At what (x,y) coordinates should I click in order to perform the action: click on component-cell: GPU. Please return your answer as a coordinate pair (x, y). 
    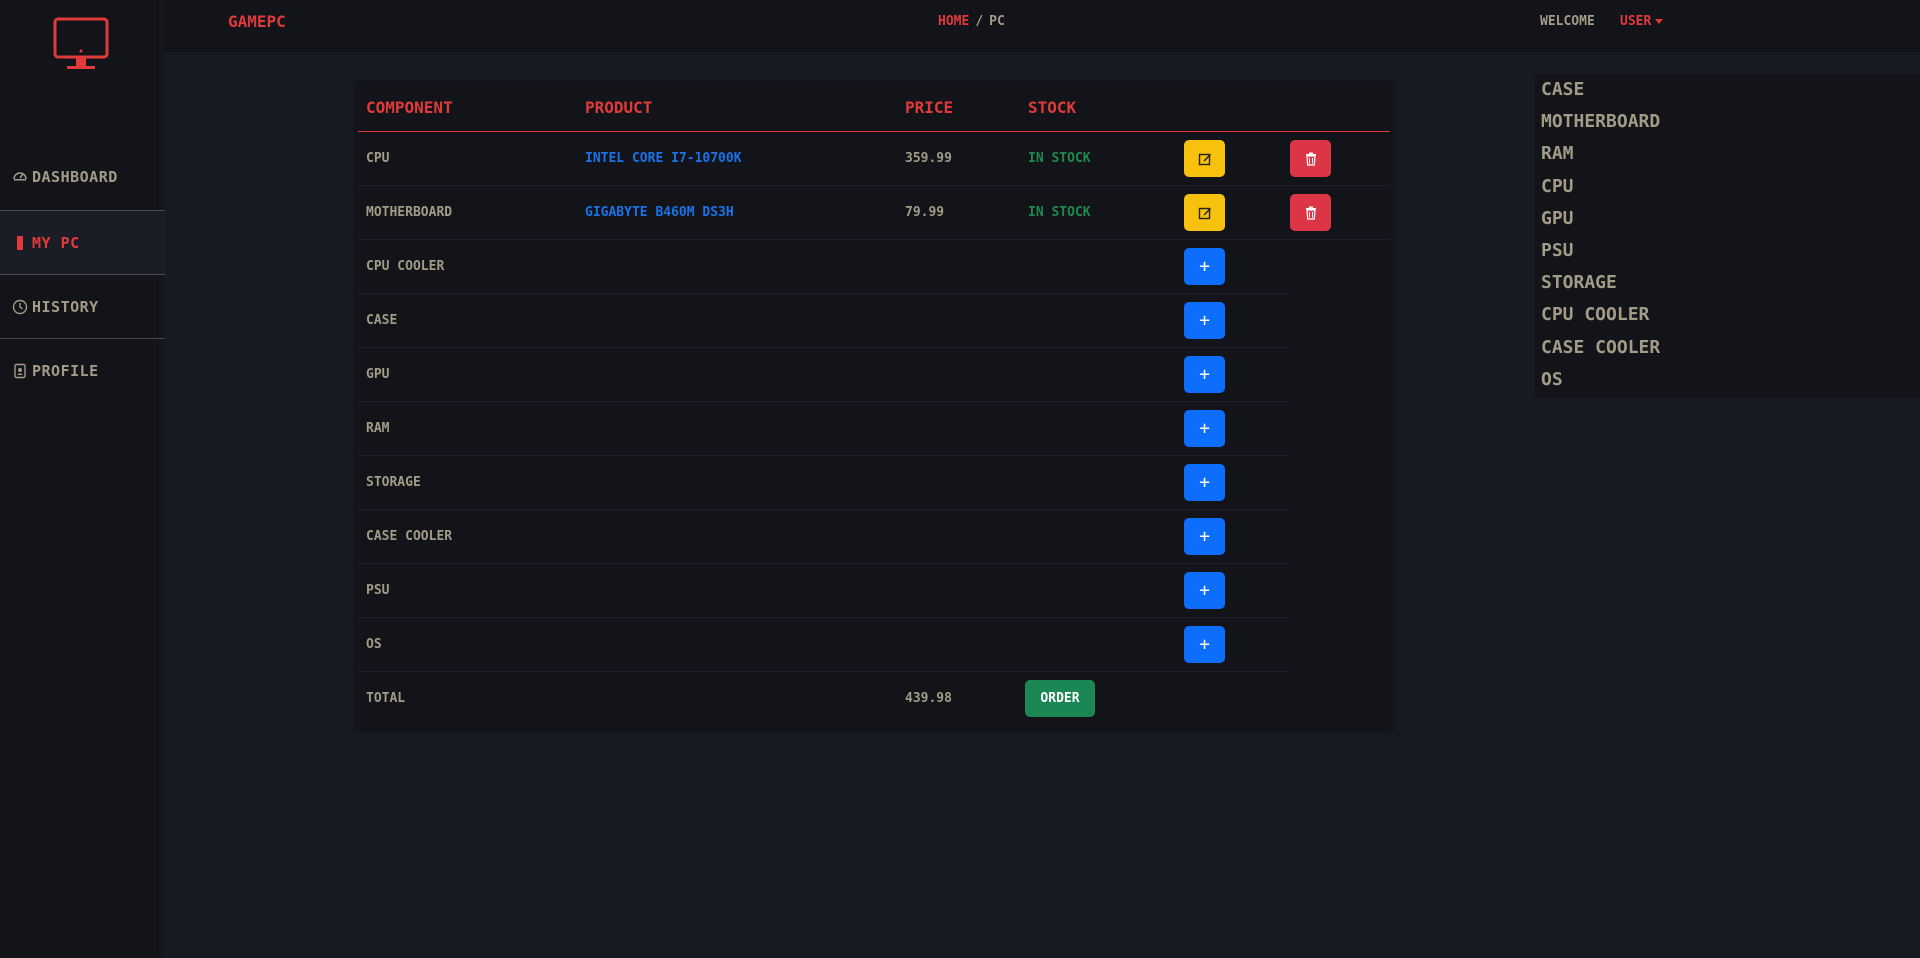
    Looking at the image, I should click on (378, 374).